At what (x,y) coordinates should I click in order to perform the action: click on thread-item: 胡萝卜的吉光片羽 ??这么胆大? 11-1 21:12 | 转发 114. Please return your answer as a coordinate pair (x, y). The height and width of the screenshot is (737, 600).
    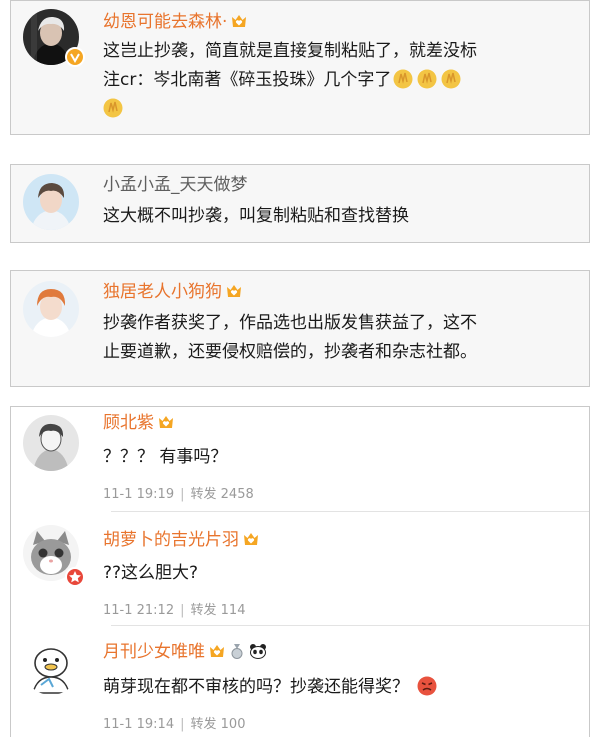
    Looking at the image, I should click on (300, 568).